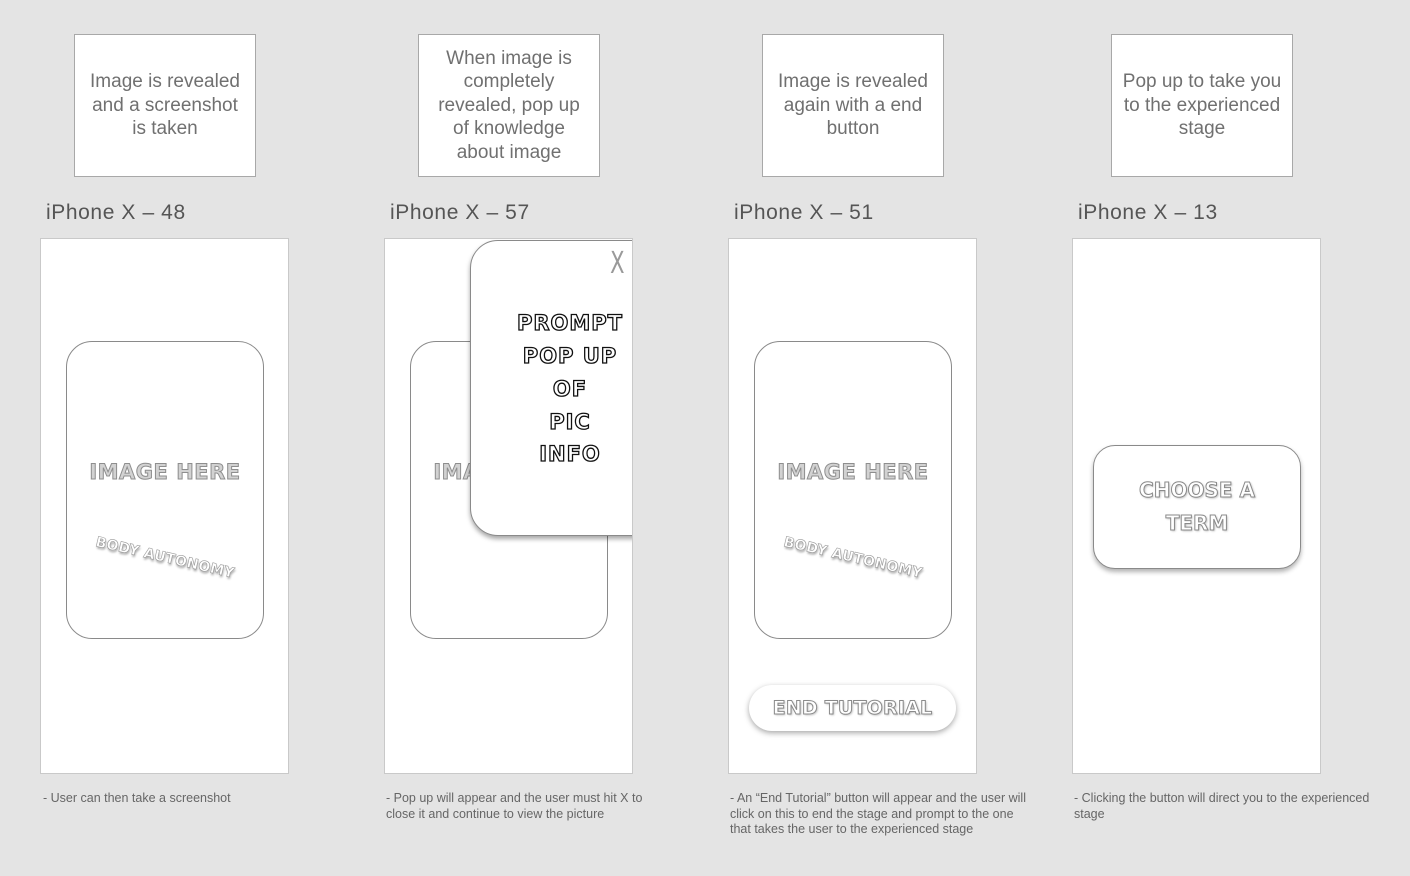  Describe the element at coordinates (570, 388) in the screenshot. I see `popup-text-line: OF` at that location.